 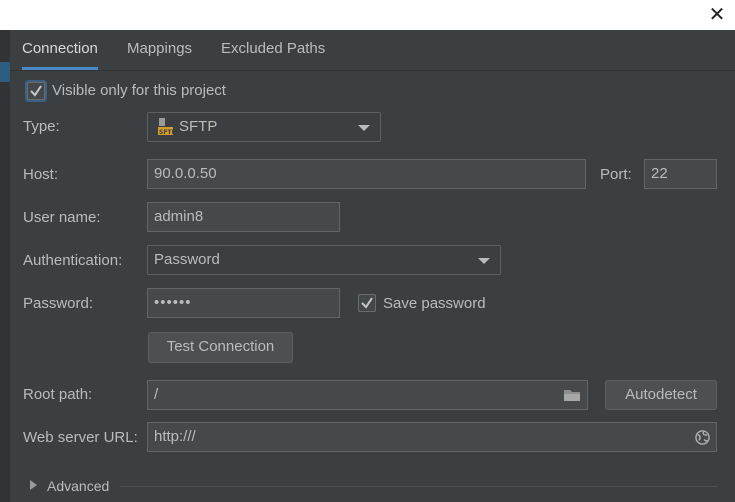 What do you see at coordinates (616, 174) in the screenshot?
I see `port-label: Port:` at bounding box center [616, 174].